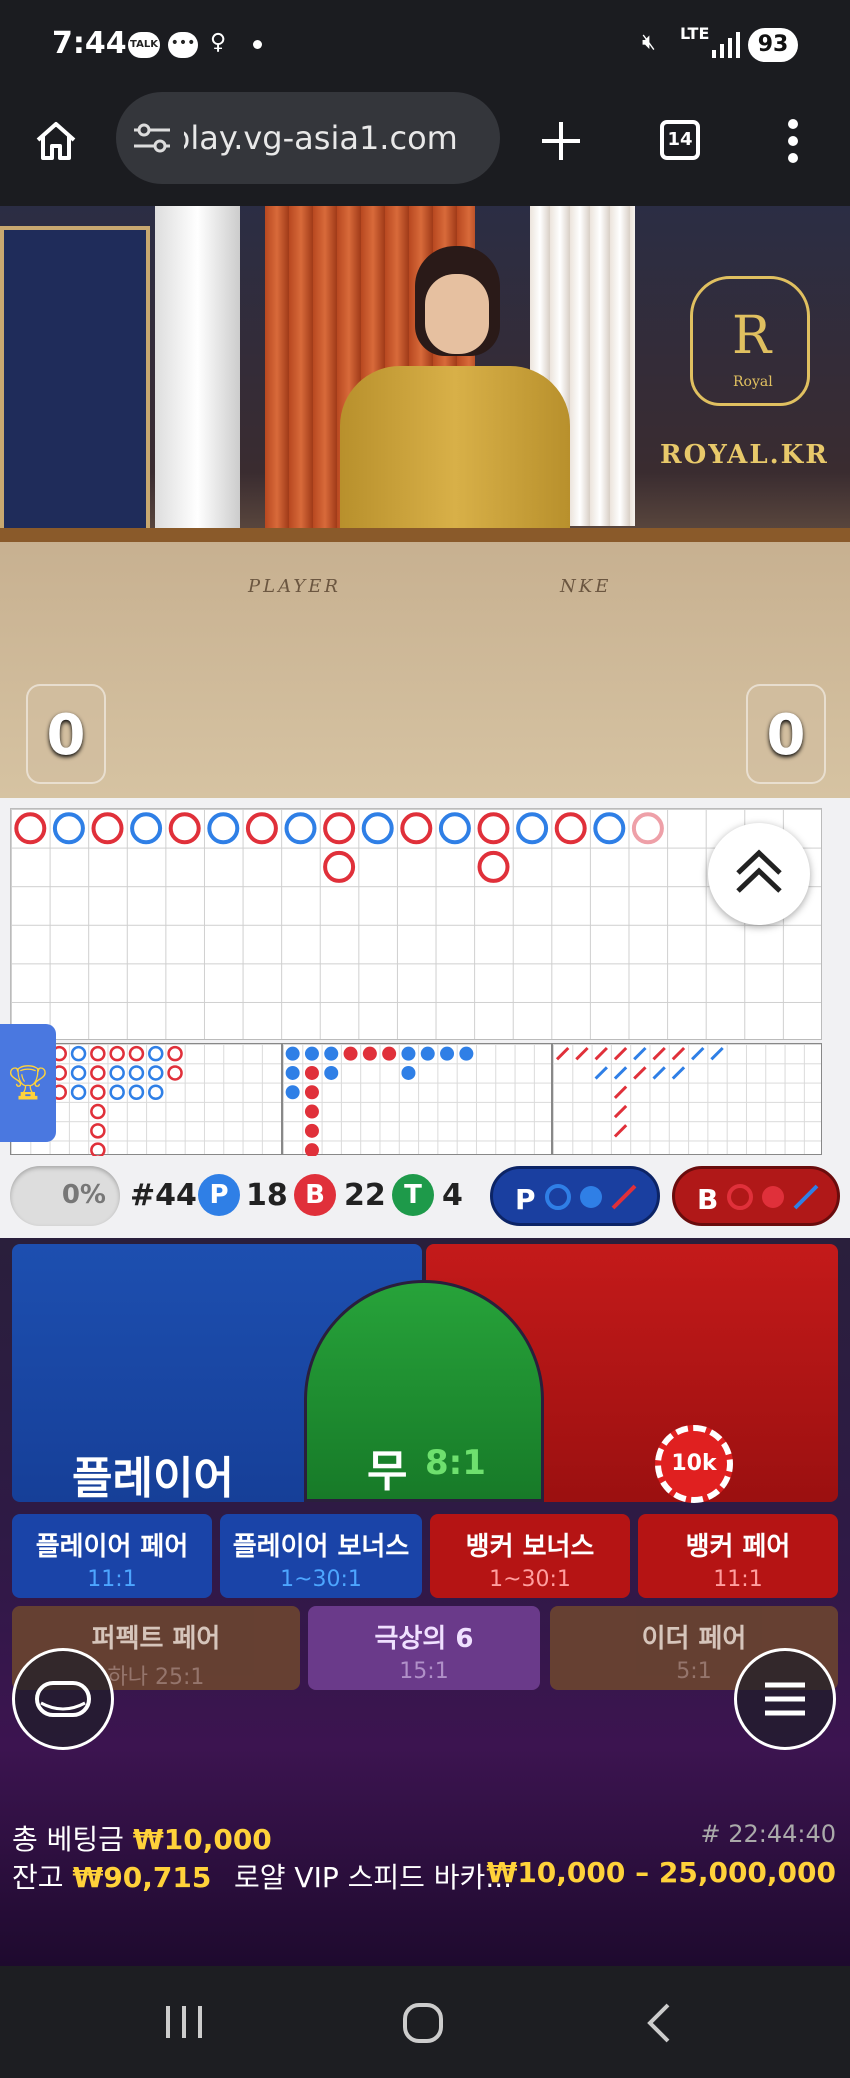  Describe the element at coordinates (561, 141) in the screenshot. I see `new-tab-icon` at that location.